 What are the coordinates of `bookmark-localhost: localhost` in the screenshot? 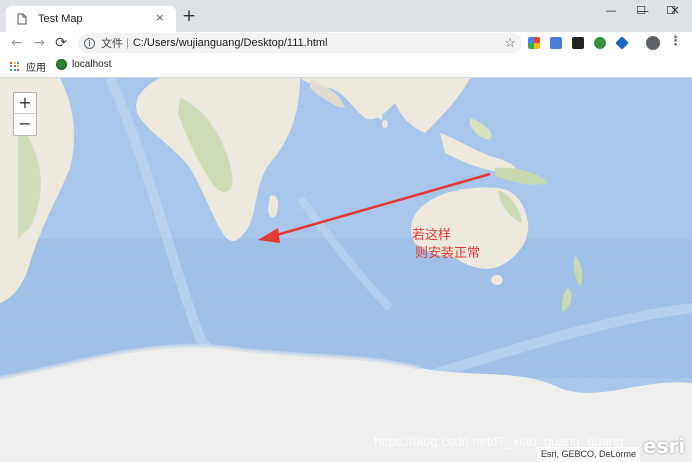 It's located at (83, 64).